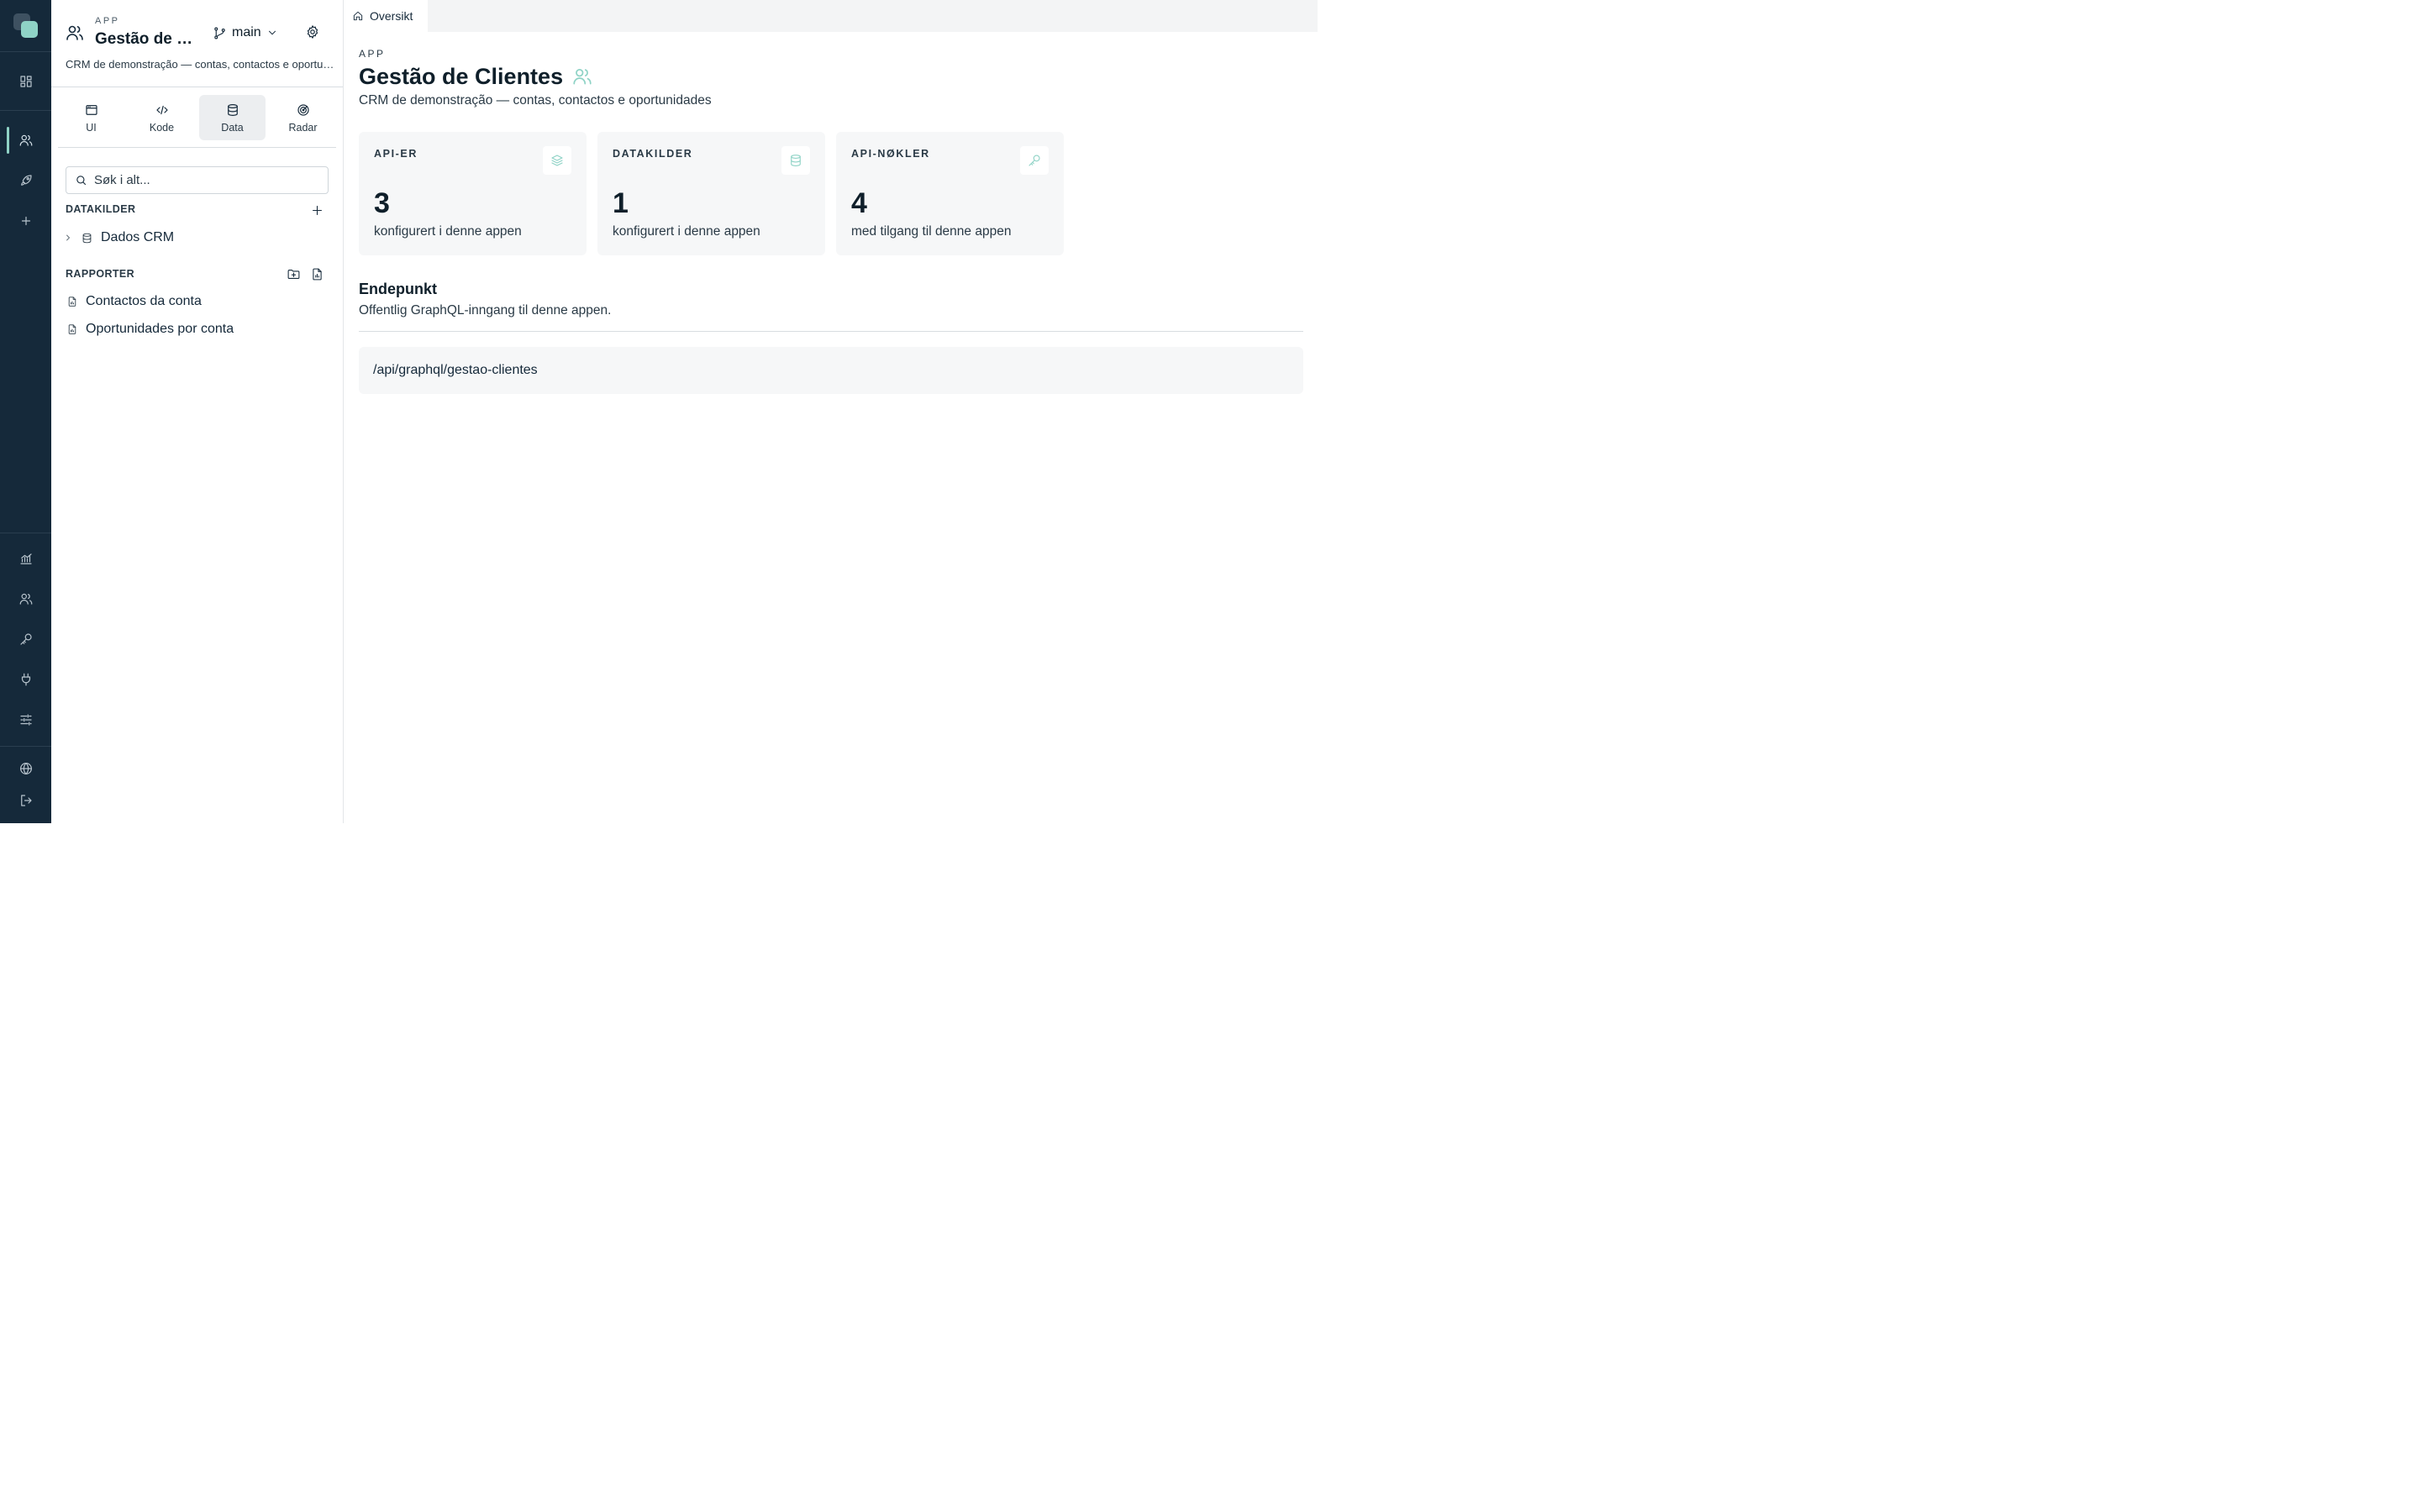 Image resolution: width=2420 pixels, height=1512 pixels. I want to click on tab-label: Kode, so click(162, 127).